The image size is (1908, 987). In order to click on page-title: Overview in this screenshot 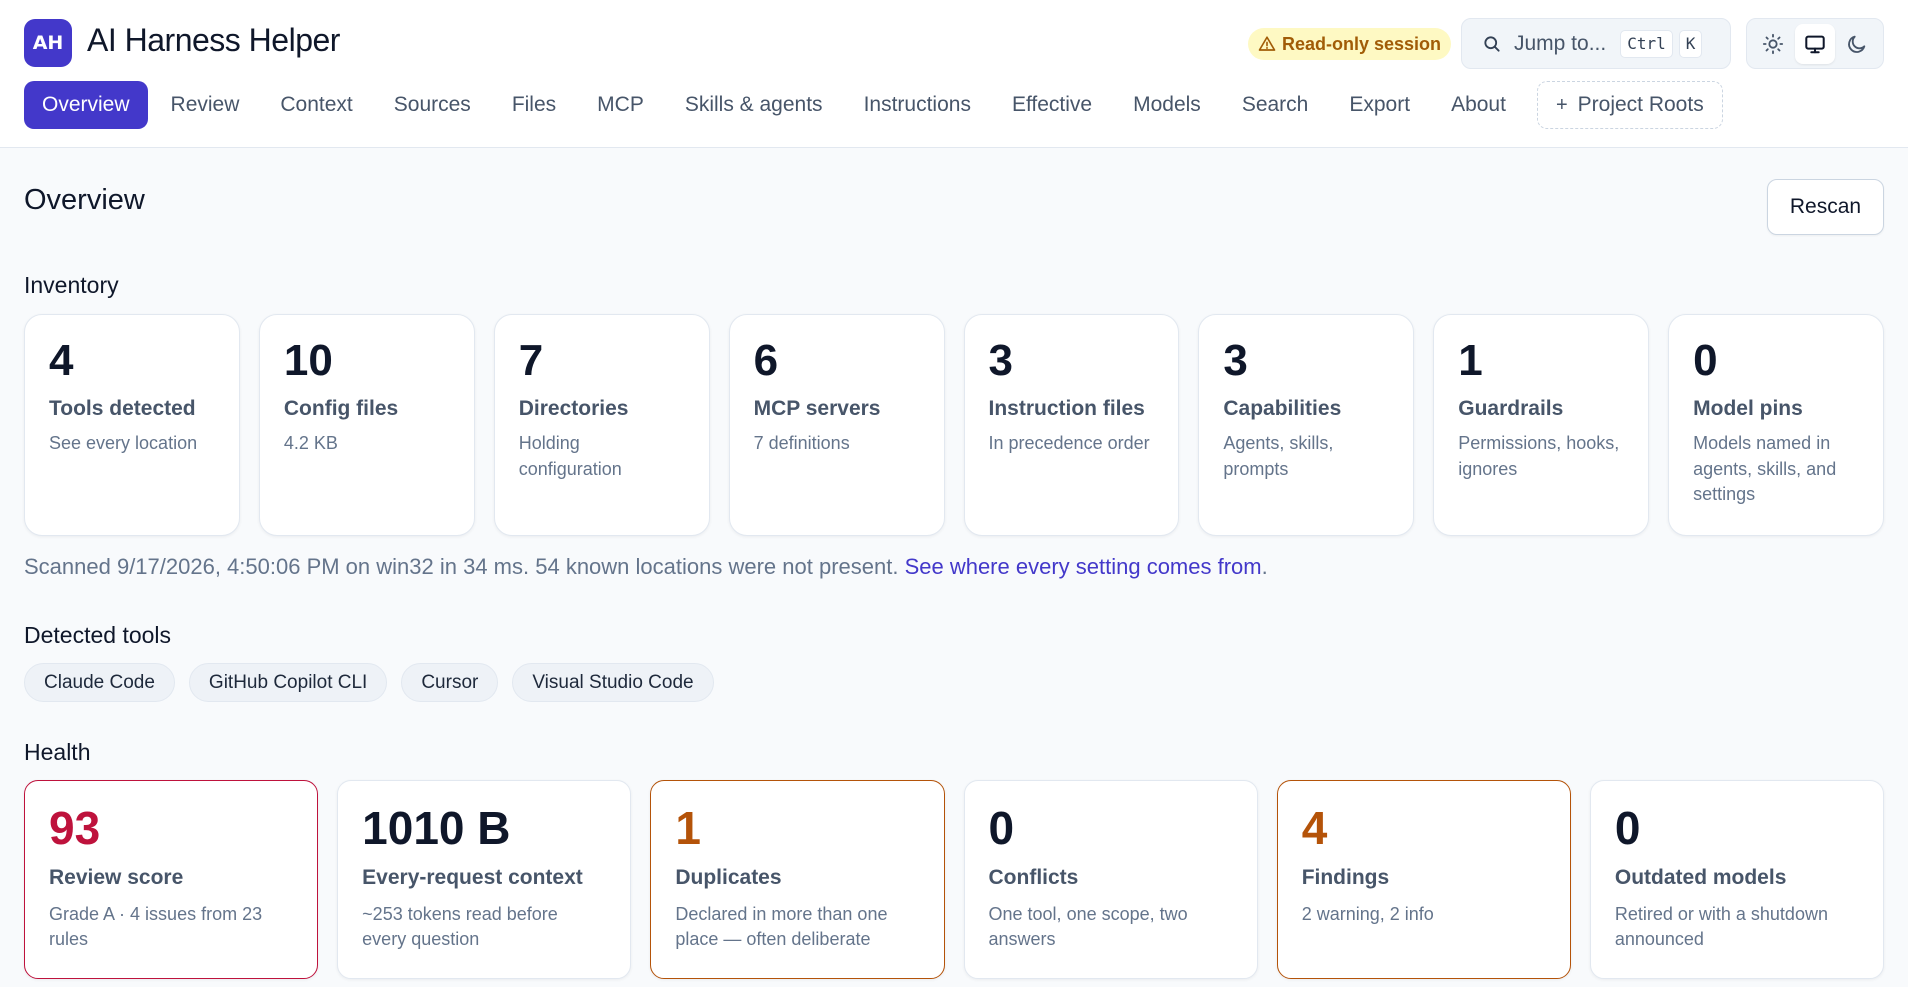, I will do `click(84, 200)`.